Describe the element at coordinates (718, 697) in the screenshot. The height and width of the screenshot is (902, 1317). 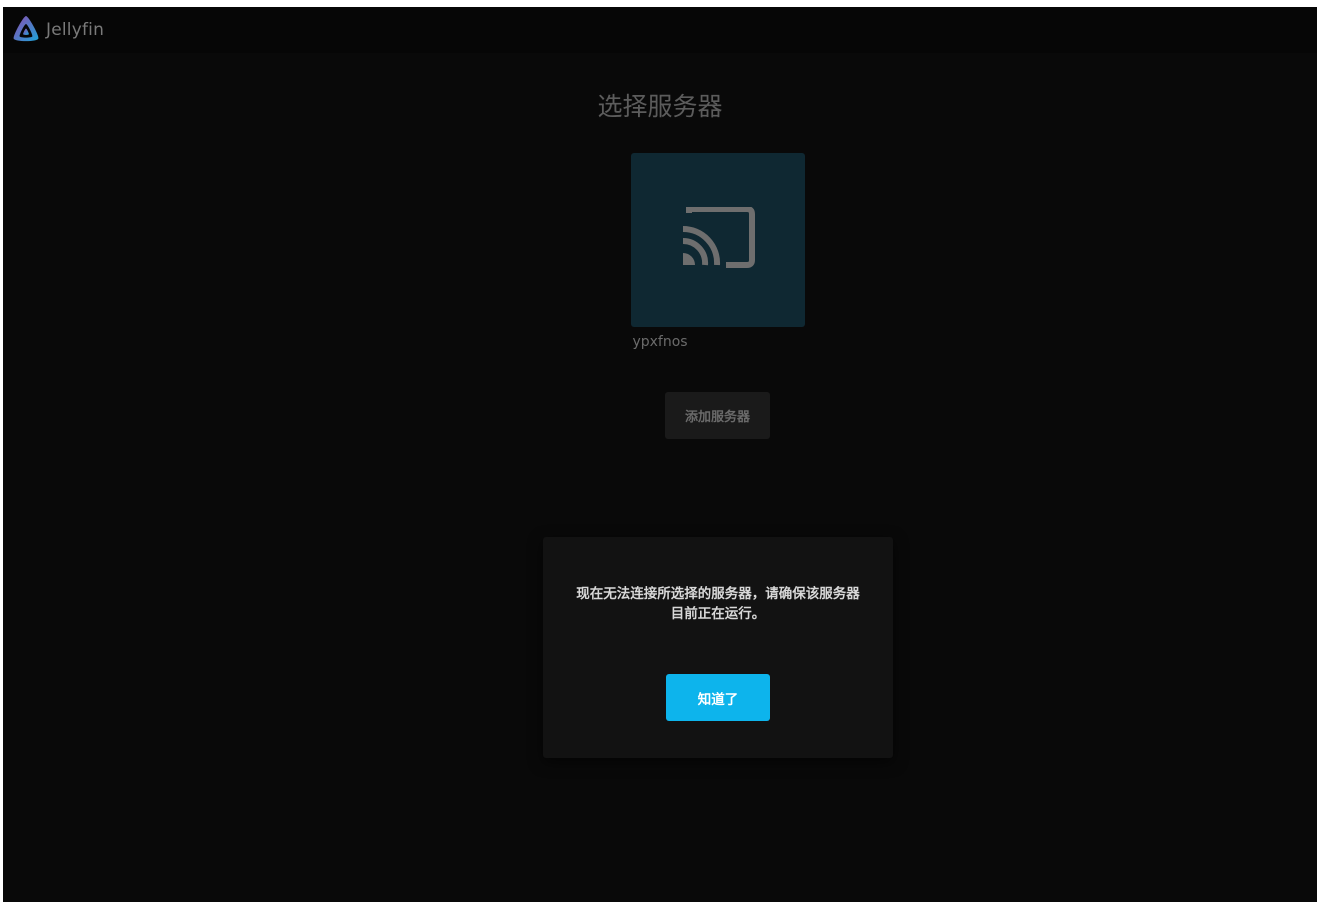
I see `ok-button: 知道了` at that location.